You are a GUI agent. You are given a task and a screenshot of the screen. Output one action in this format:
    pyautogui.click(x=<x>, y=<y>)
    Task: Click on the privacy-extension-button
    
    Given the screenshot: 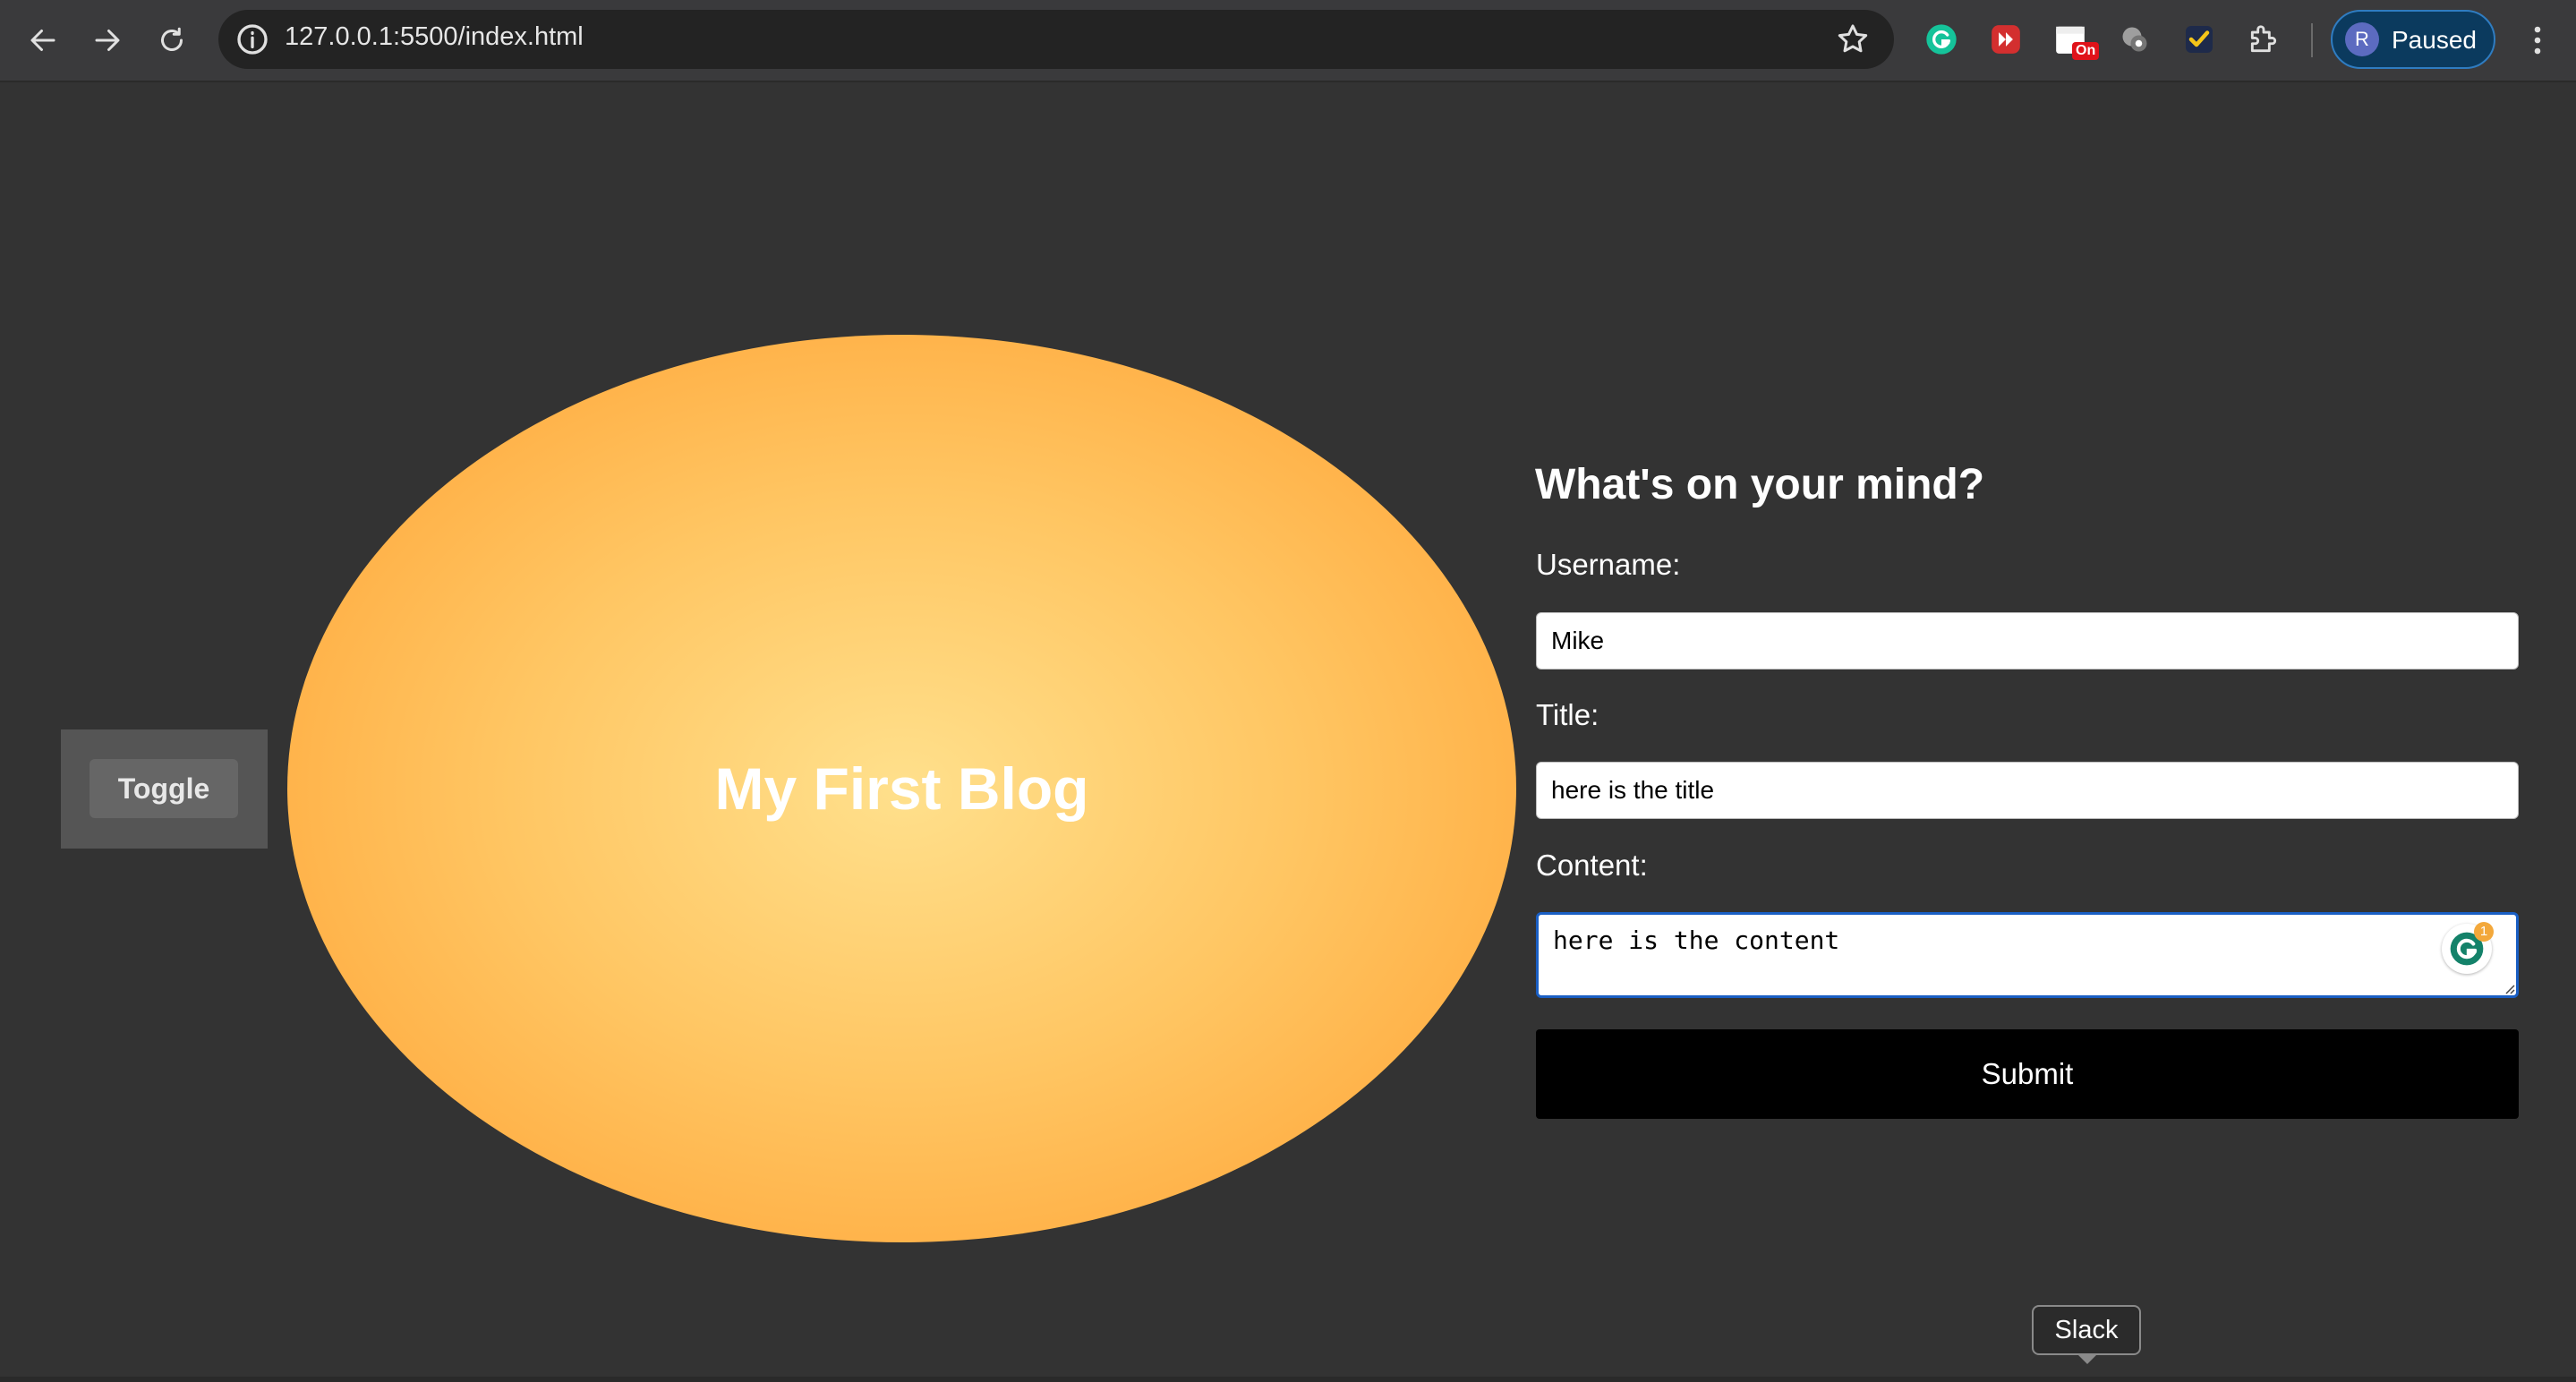 What is the action you would take?
    pyautogui.click(x=2134, y=39)
    